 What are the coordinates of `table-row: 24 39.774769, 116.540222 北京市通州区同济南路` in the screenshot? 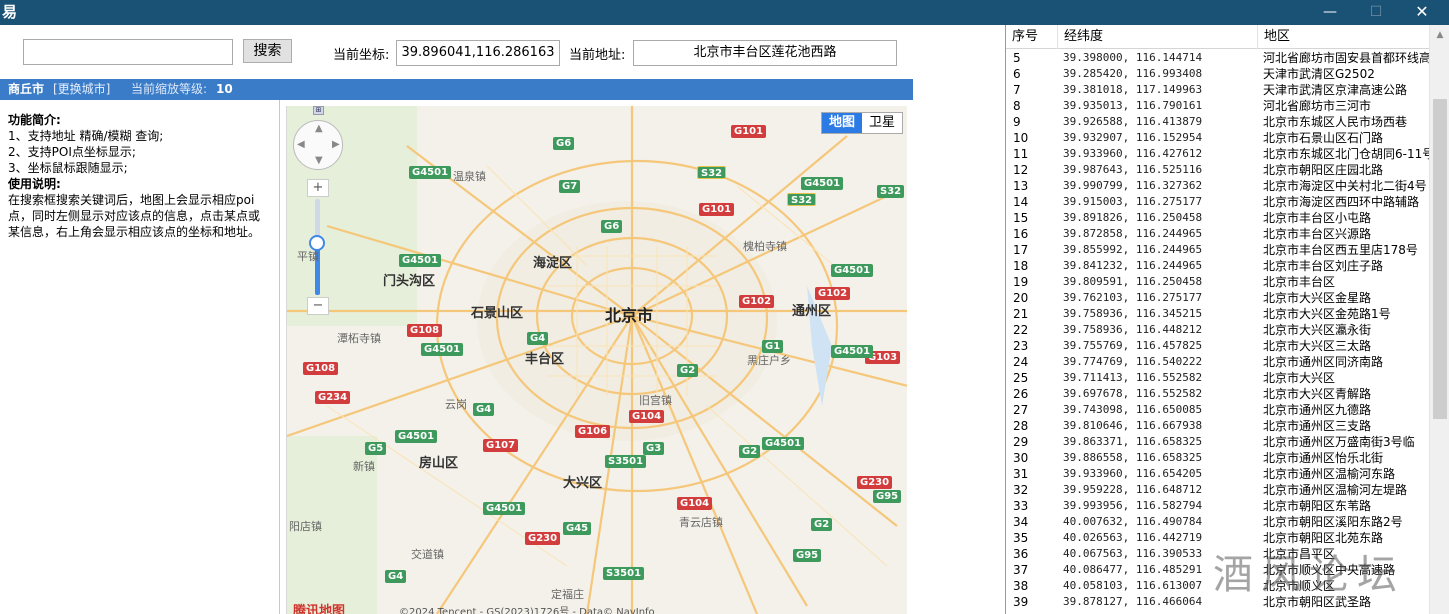 It's located at (1217, 362).